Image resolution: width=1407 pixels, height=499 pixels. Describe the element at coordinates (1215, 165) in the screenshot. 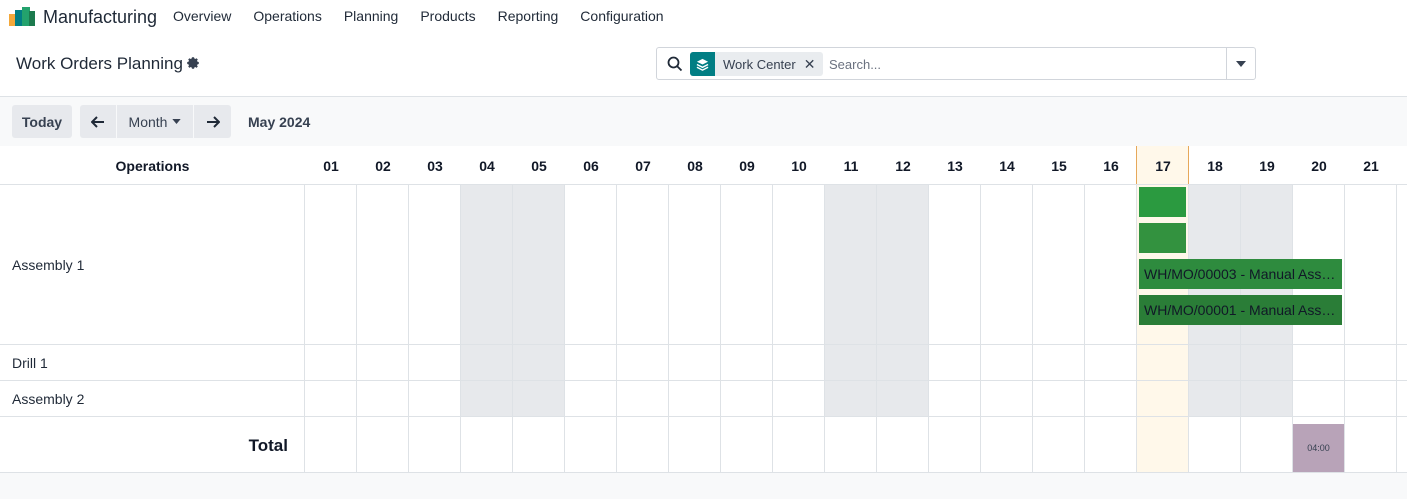

I see `day-header: 18` at that location.